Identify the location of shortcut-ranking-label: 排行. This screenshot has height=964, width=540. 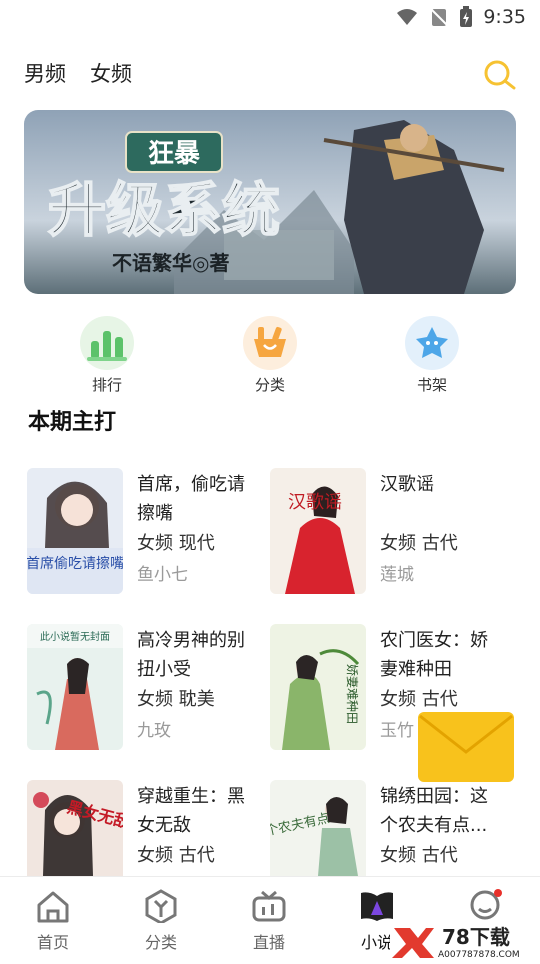
(106, 385).